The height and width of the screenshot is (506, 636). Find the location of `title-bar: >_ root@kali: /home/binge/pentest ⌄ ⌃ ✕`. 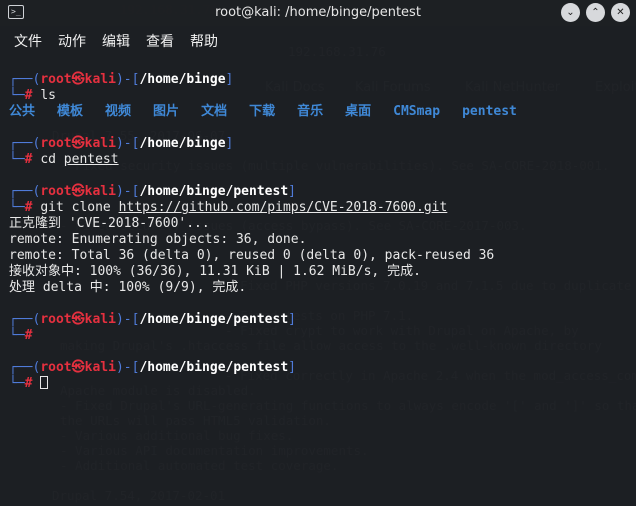

title-bar: >_ root@kali: /home/binge/pentest ⌄ ⌃ ✕ is located at coordinates (318, 13).